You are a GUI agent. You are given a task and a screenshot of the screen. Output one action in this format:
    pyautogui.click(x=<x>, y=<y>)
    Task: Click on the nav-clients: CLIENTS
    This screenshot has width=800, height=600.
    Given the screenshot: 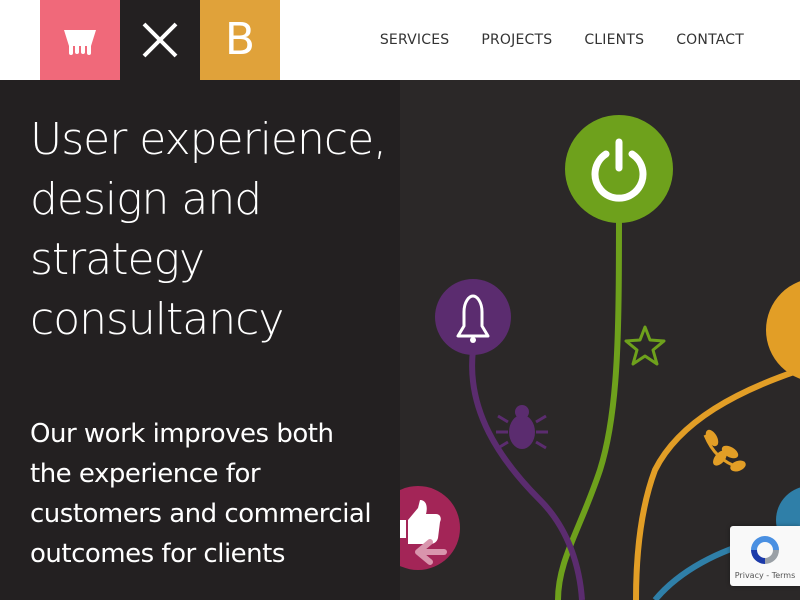 What is the action you would take?
    pyautogui.click(x=614, y=40)
    